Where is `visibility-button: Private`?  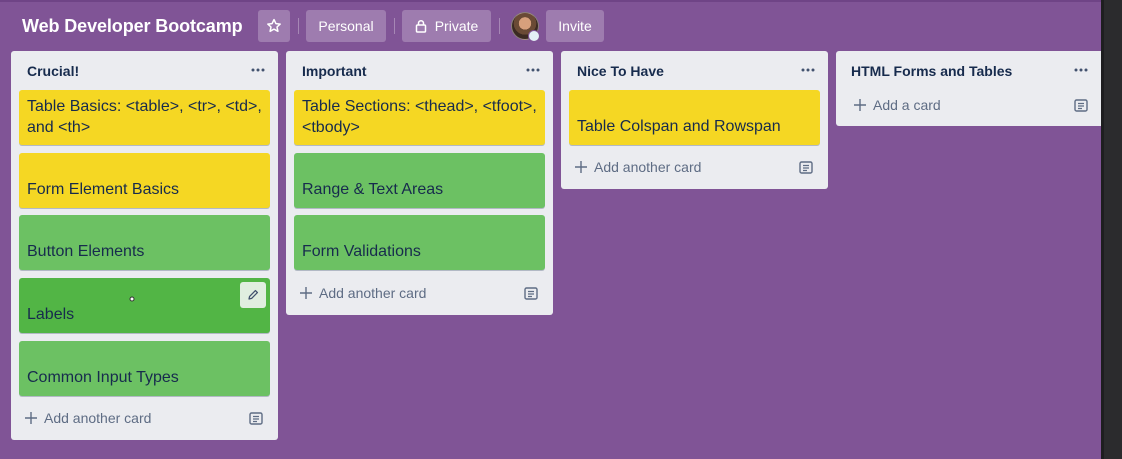 visibility-button: Private is located at coordinates (446, 26).